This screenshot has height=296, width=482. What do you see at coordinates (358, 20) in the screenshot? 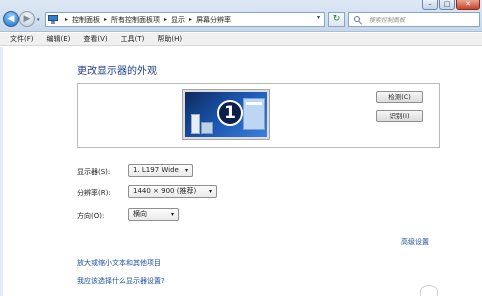
I see `search-icon` at bounding box center [358, 20].